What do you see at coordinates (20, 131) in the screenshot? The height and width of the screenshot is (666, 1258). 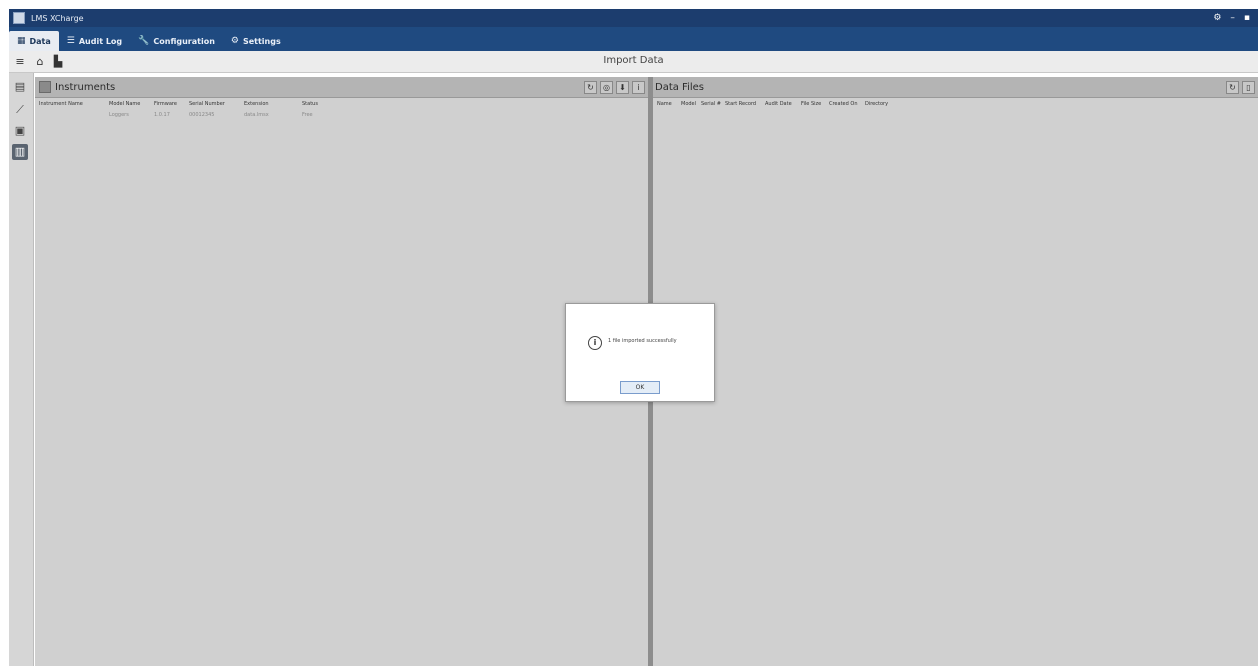 I see `report-icon: ▣` at bounding box center [20, 131].